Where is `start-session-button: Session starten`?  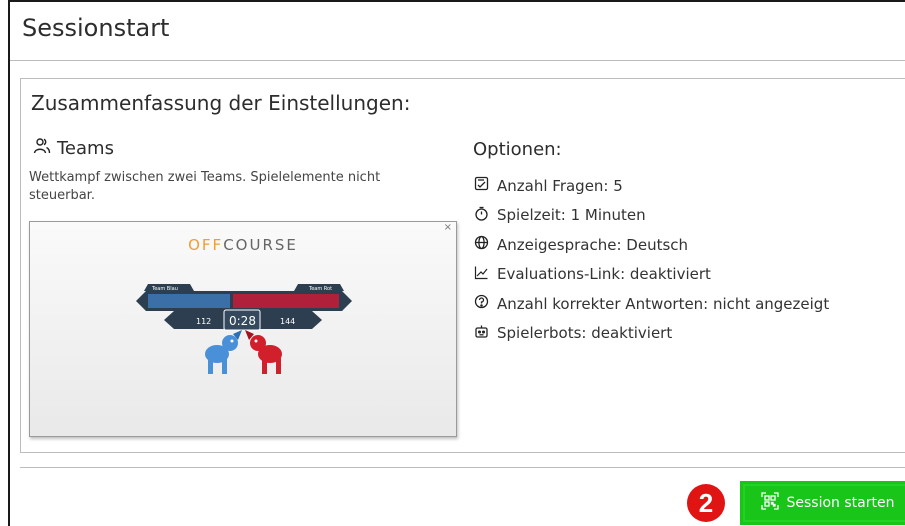
start-session-button: Session starten is located at coordinates (822, 503).